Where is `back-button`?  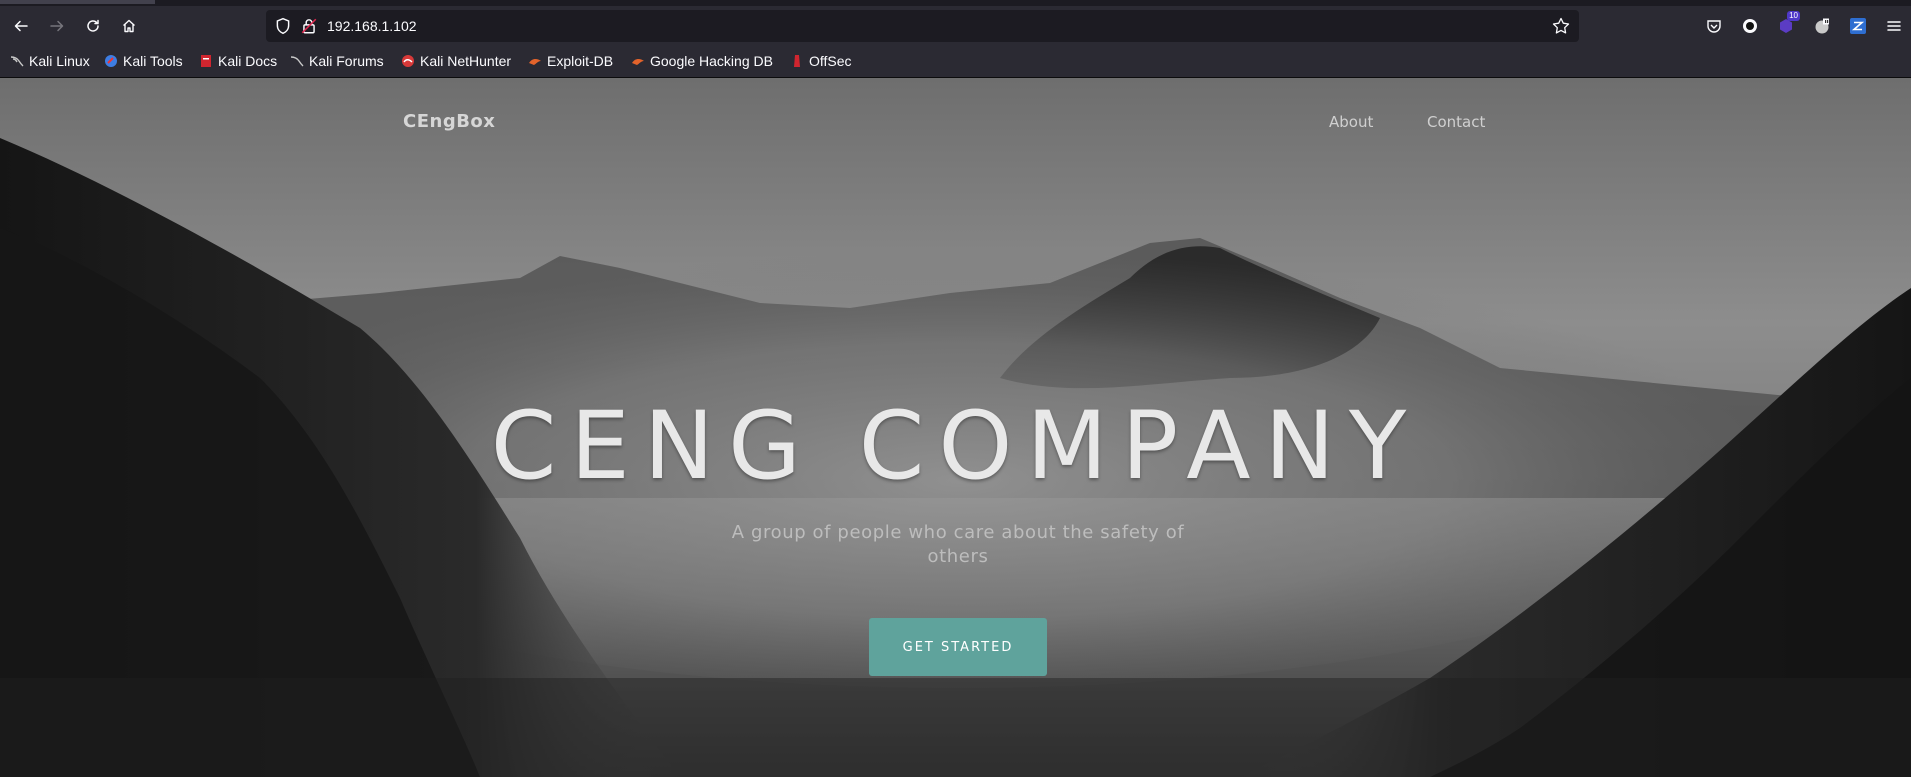 back-button is located at coordinates (21, 26).